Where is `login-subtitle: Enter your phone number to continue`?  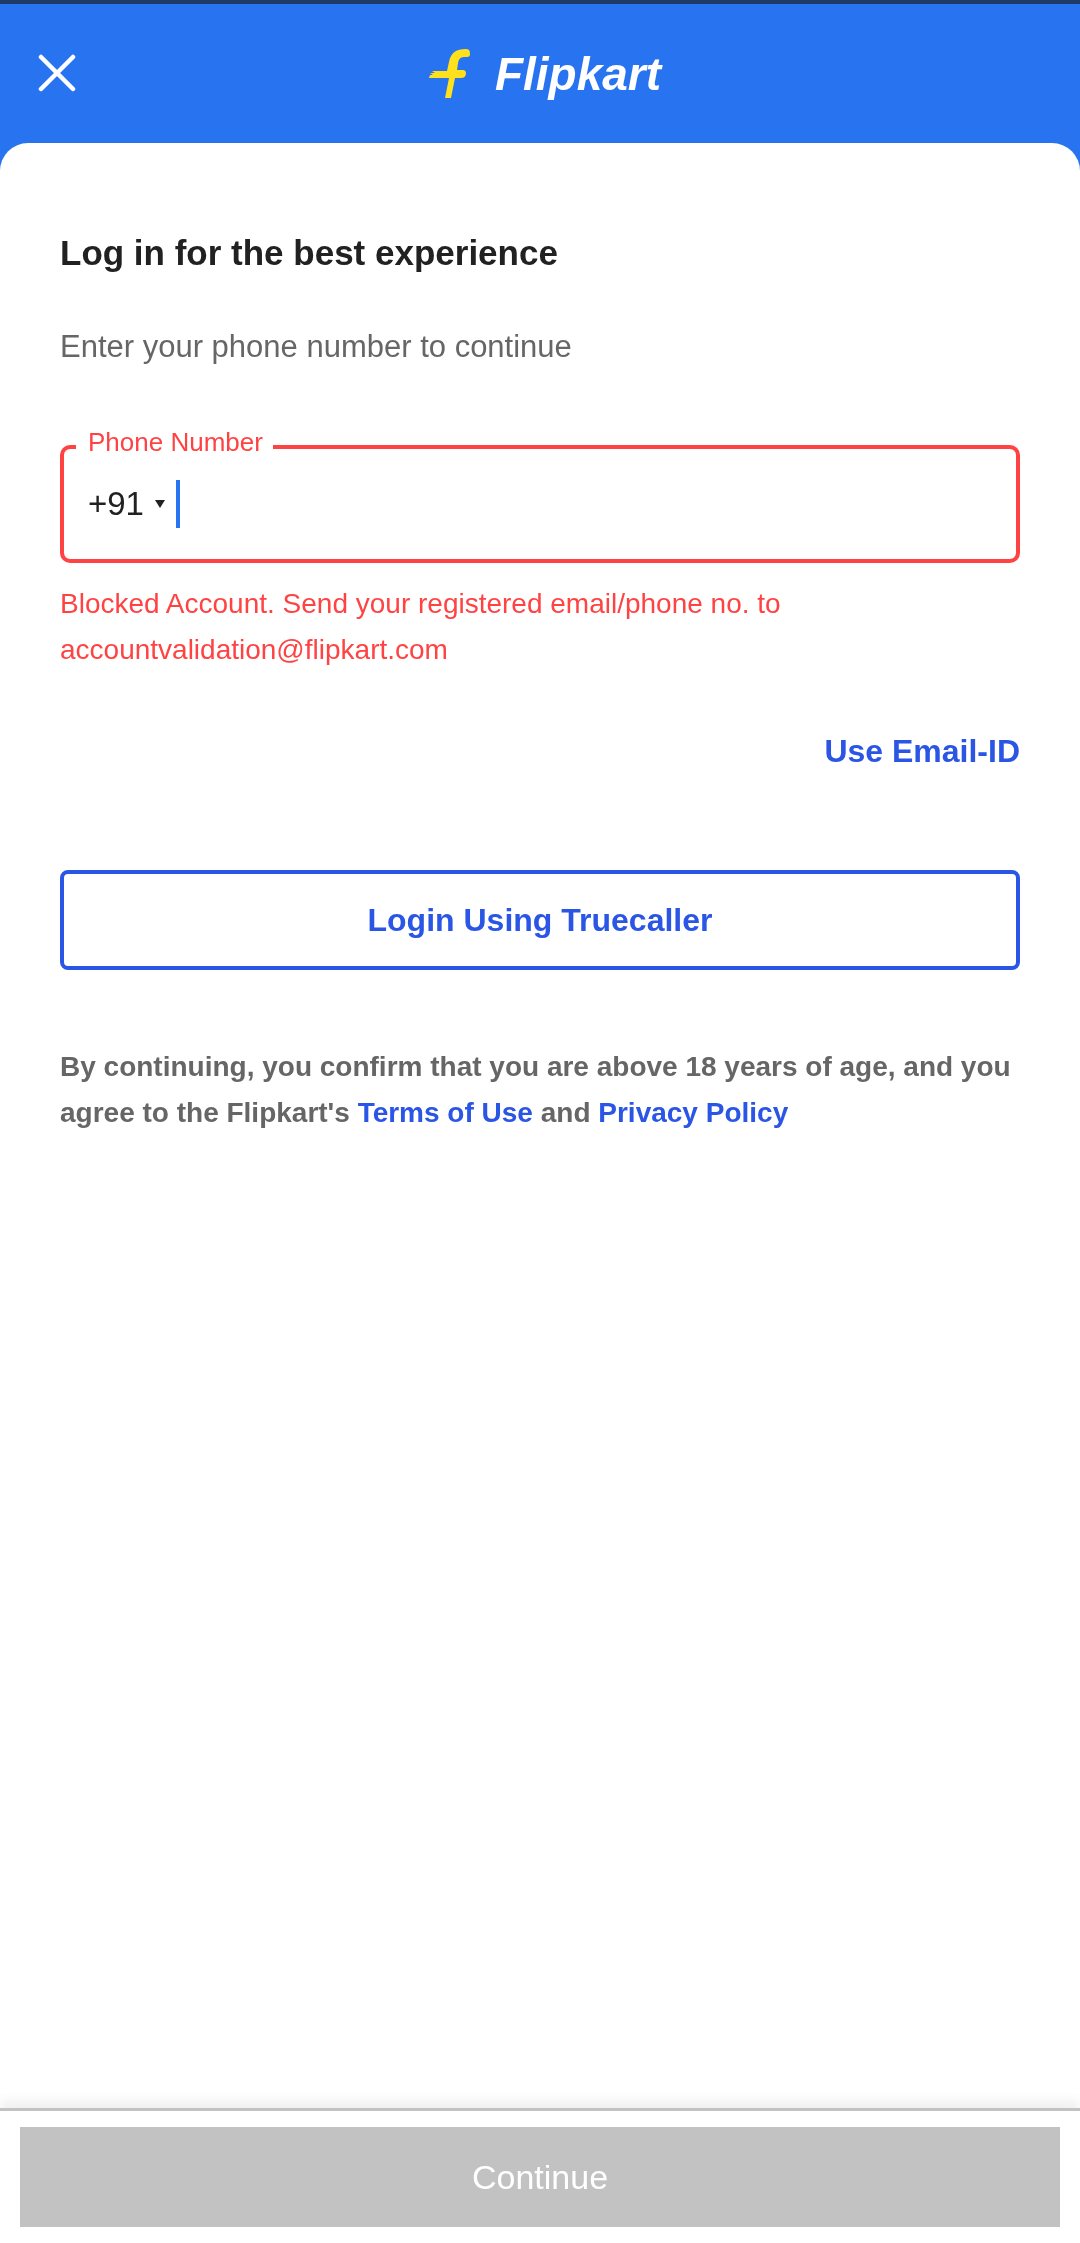
login-subtitle: Enter your phone number to continue is located at coordinates (316, 347).